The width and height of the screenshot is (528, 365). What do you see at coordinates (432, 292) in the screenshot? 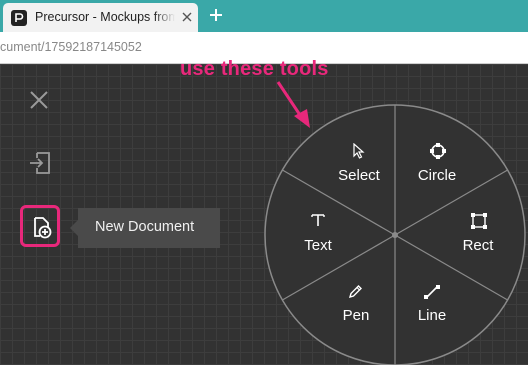
I see `line-icon` at bounding box center [432, 292].